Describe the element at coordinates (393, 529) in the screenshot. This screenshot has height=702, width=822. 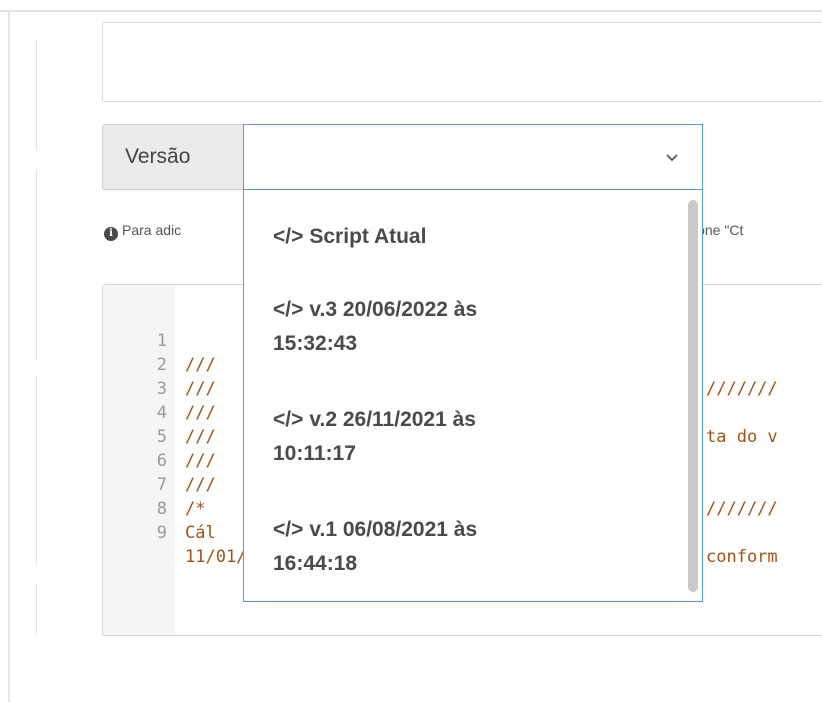
I see `option-label: v.1 06/08/2021 às` at that location.